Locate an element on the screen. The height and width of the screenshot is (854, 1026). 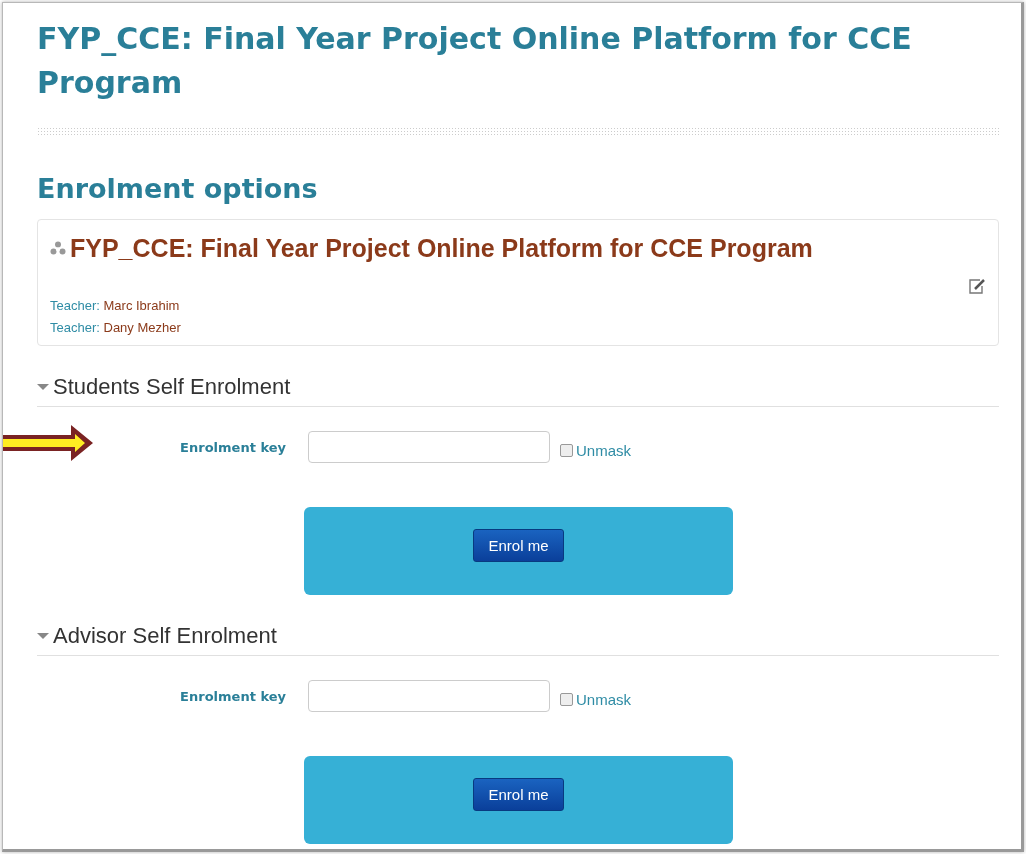
section-title: Advisor Self Enrolment is located at coordinates (165, 636).